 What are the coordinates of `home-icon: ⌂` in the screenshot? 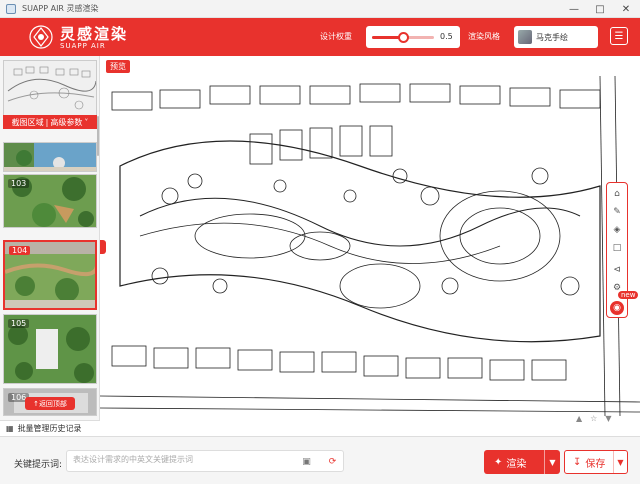 It's located at (617, 194).